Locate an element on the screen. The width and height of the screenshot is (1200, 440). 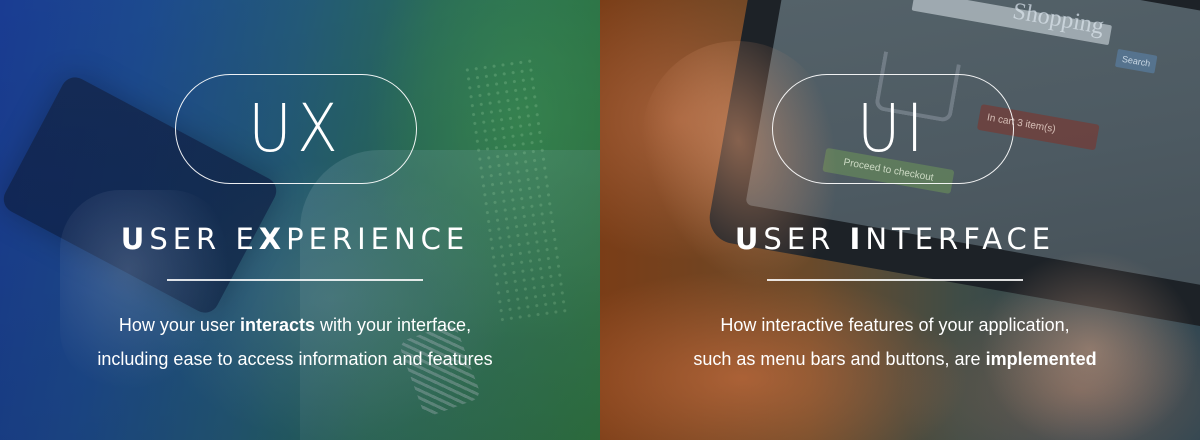
ui-heading-nterface: NTERFACE is located at coordinates (960, 239).